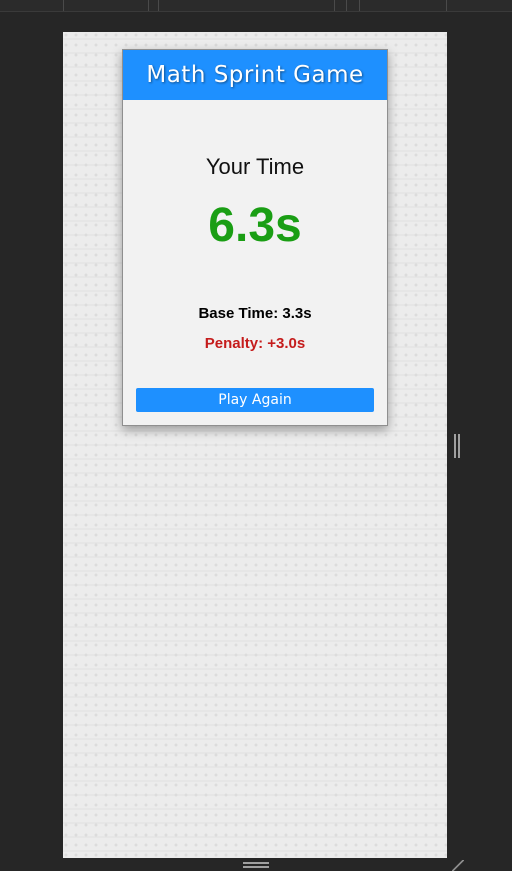  I want to click on vertical-resize-handle-icon, so click(457, 446).